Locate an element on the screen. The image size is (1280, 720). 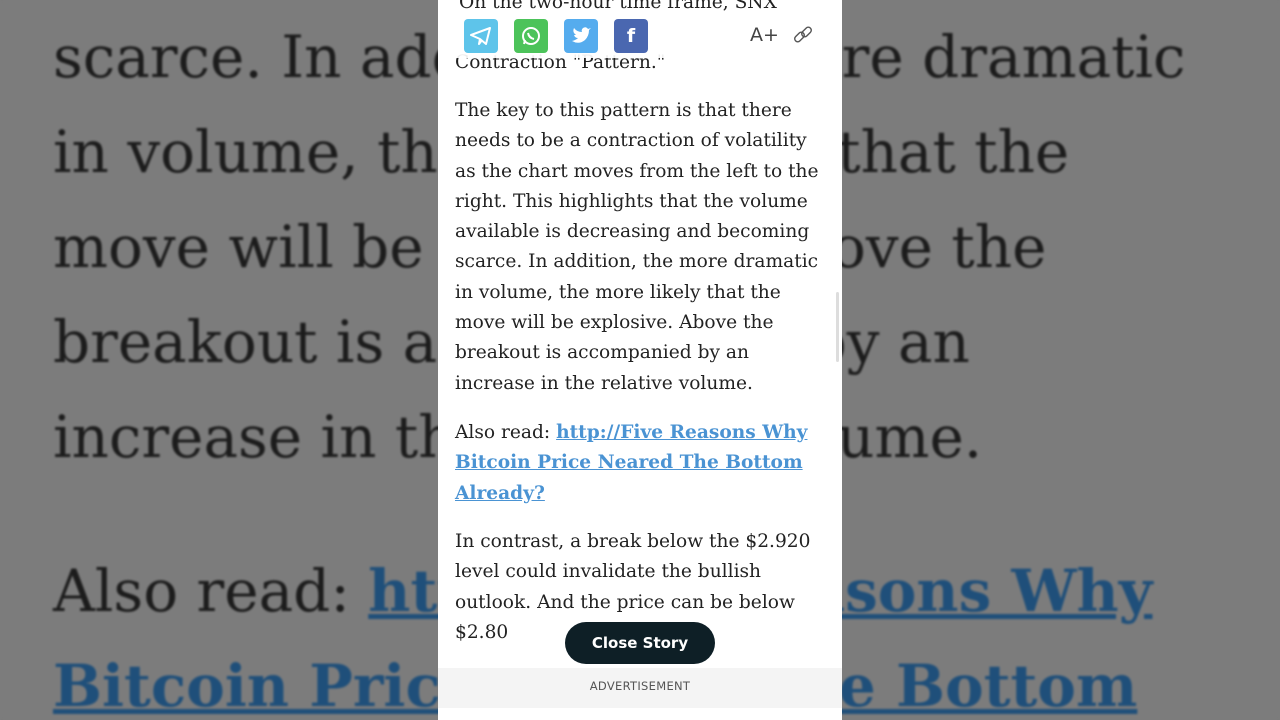
twitter-share-button is located at coordinates (581, 36).